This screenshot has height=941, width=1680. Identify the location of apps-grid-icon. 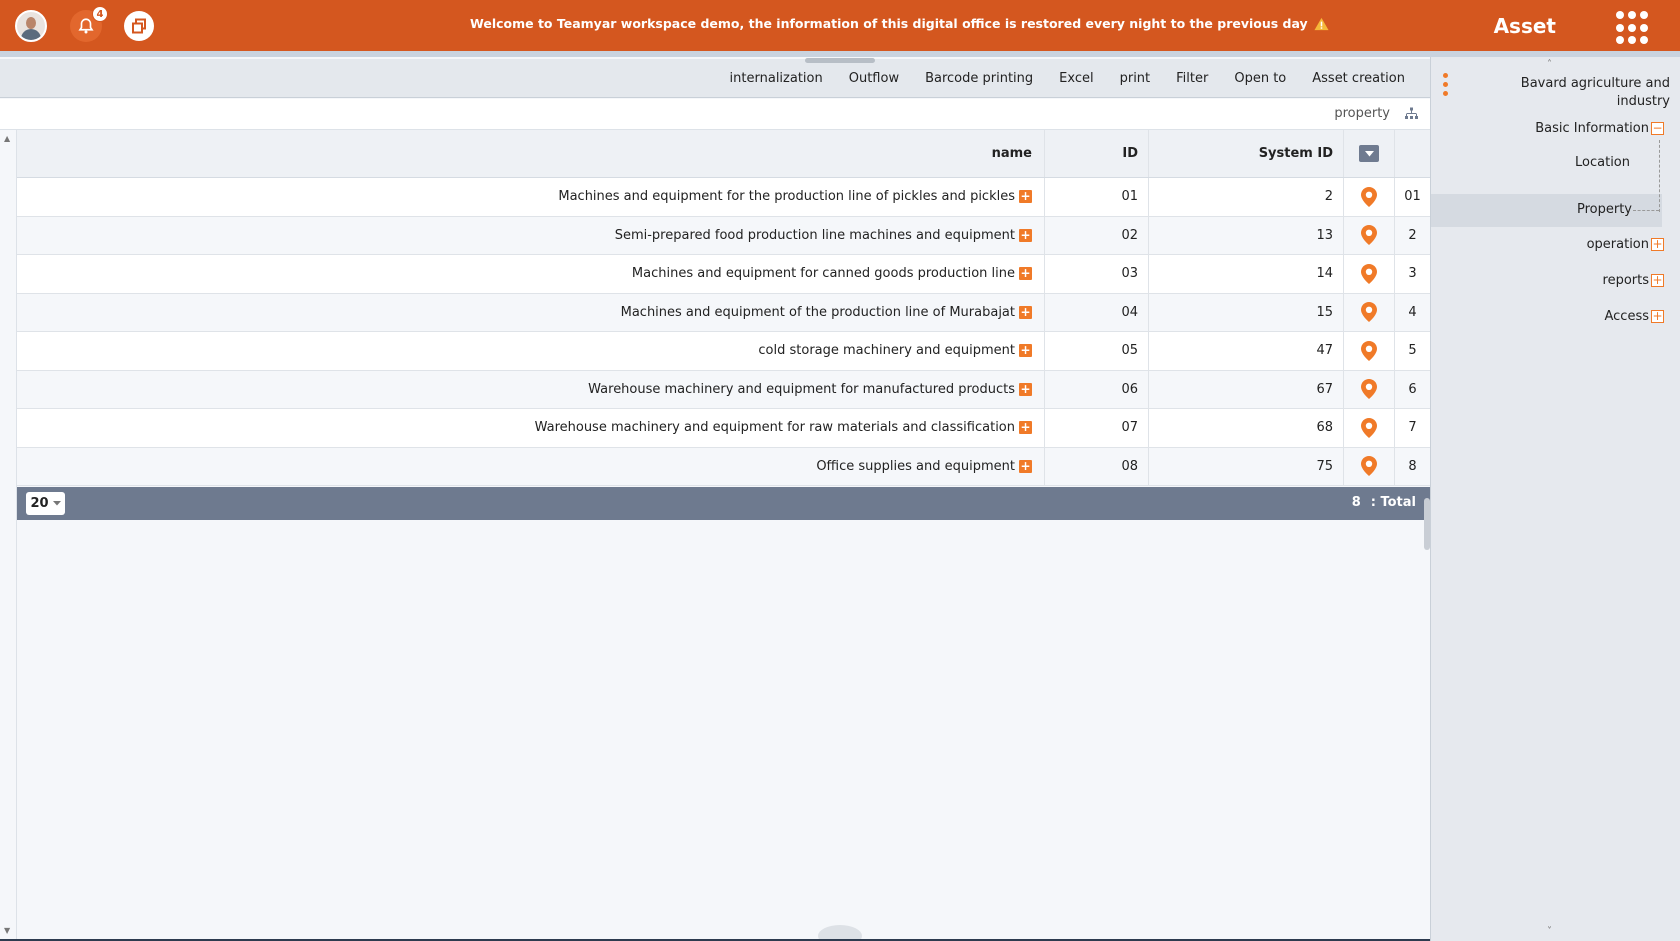
(1633, 28).